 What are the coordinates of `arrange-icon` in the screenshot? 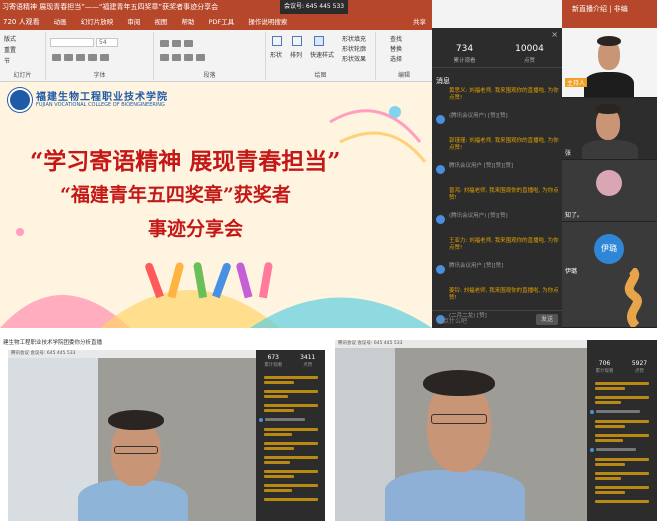 It's located at (297, 41).